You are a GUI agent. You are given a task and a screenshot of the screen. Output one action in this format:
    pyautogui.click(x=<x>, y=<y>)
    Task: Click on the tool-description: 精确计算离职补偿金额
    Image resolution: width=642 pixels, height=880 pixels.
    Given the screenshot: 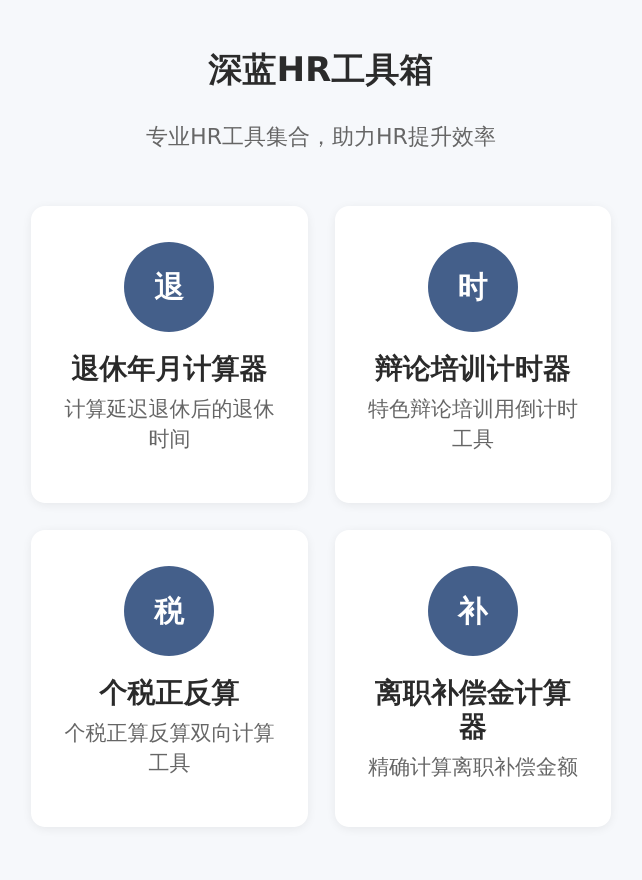 What is the action you would take?
    pyautogui.click(x=473, y=767)
    